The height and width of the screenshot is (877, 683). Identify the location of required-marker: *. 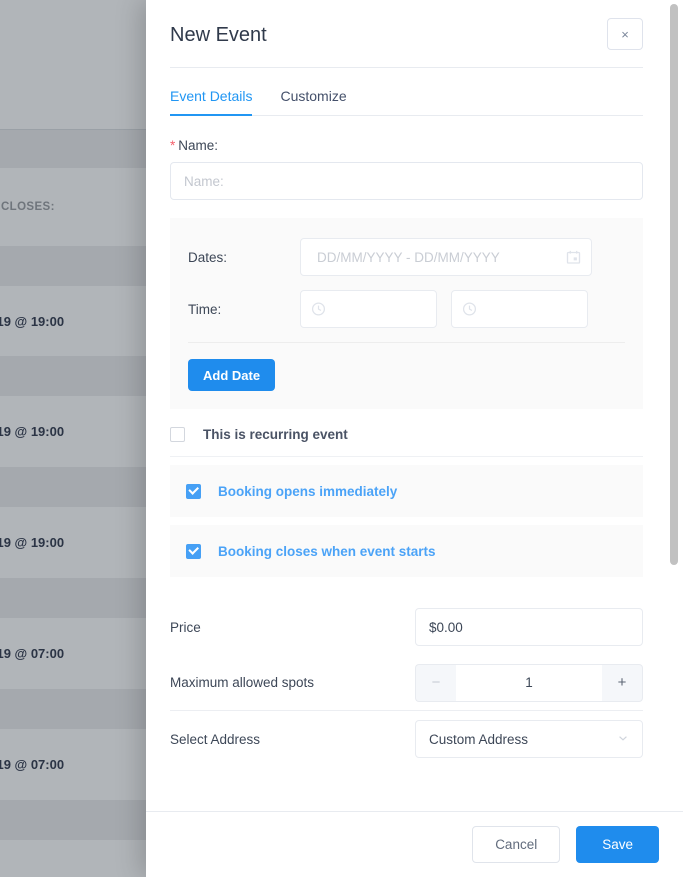
(173, 145).